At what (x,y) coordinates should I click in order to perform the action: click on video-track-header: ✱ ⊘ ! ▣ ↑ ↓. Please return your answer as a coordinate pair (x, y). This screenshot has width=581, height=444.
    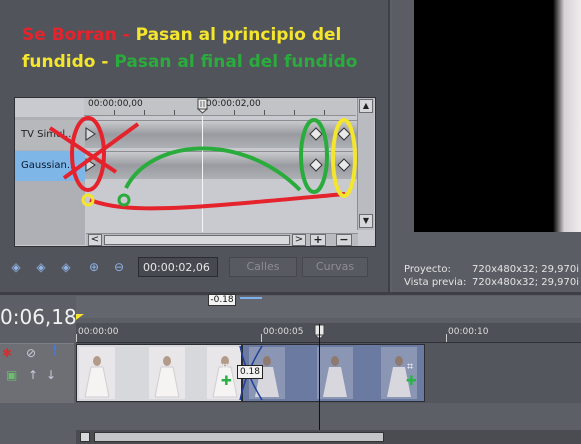
    Looking at the image, I should click on (37, 373).